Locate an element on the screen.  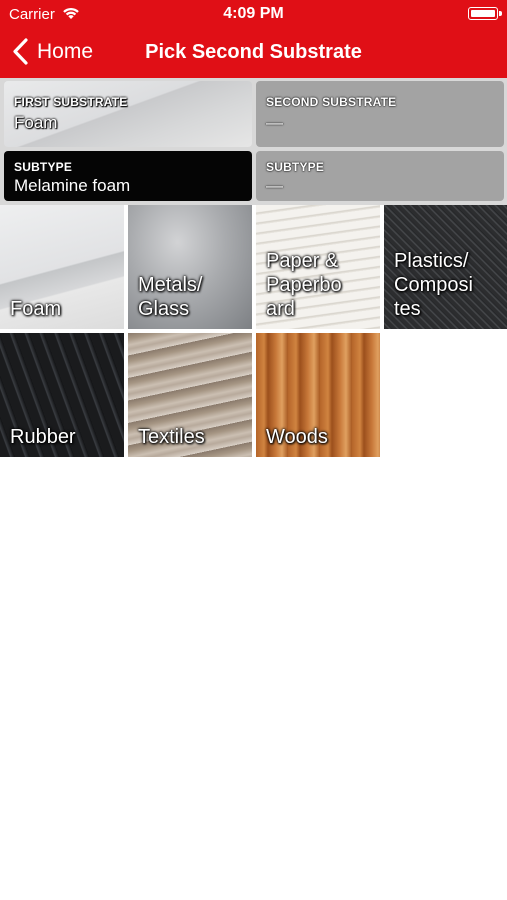
first-subtype-value: Melamine foam is located at coordinates (72, 185).